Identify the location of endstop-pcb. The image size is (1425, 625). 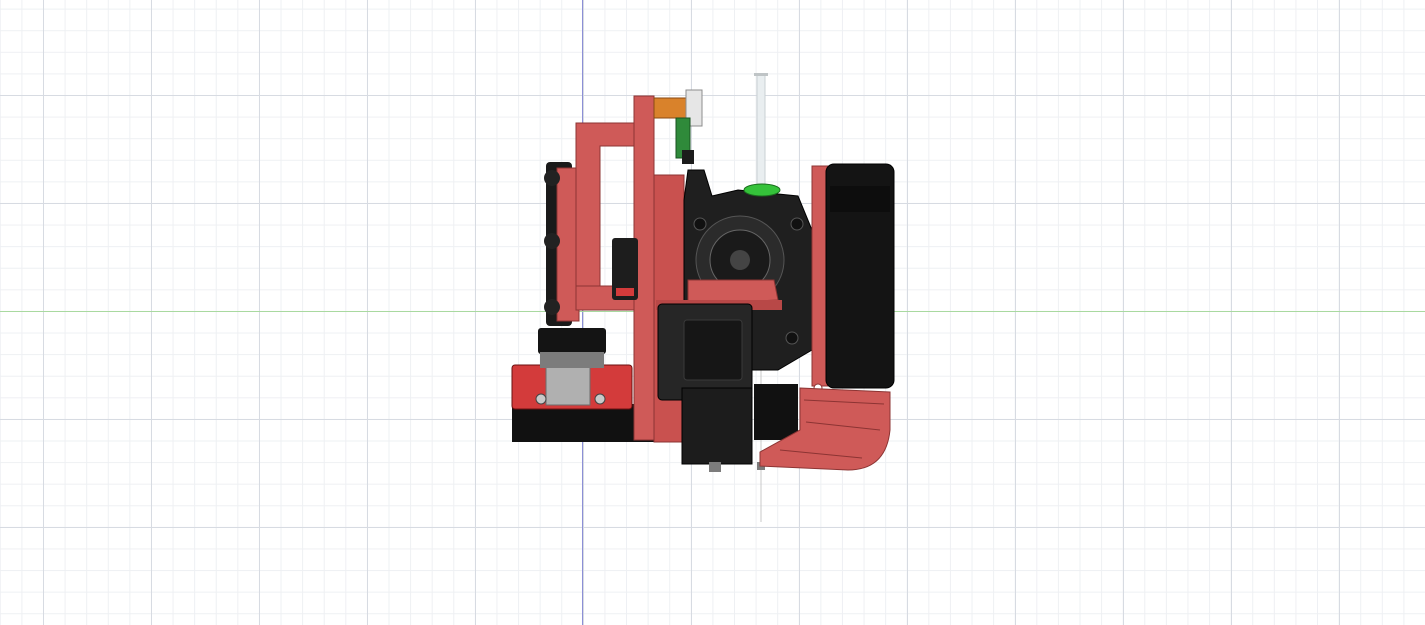
(678, 126).